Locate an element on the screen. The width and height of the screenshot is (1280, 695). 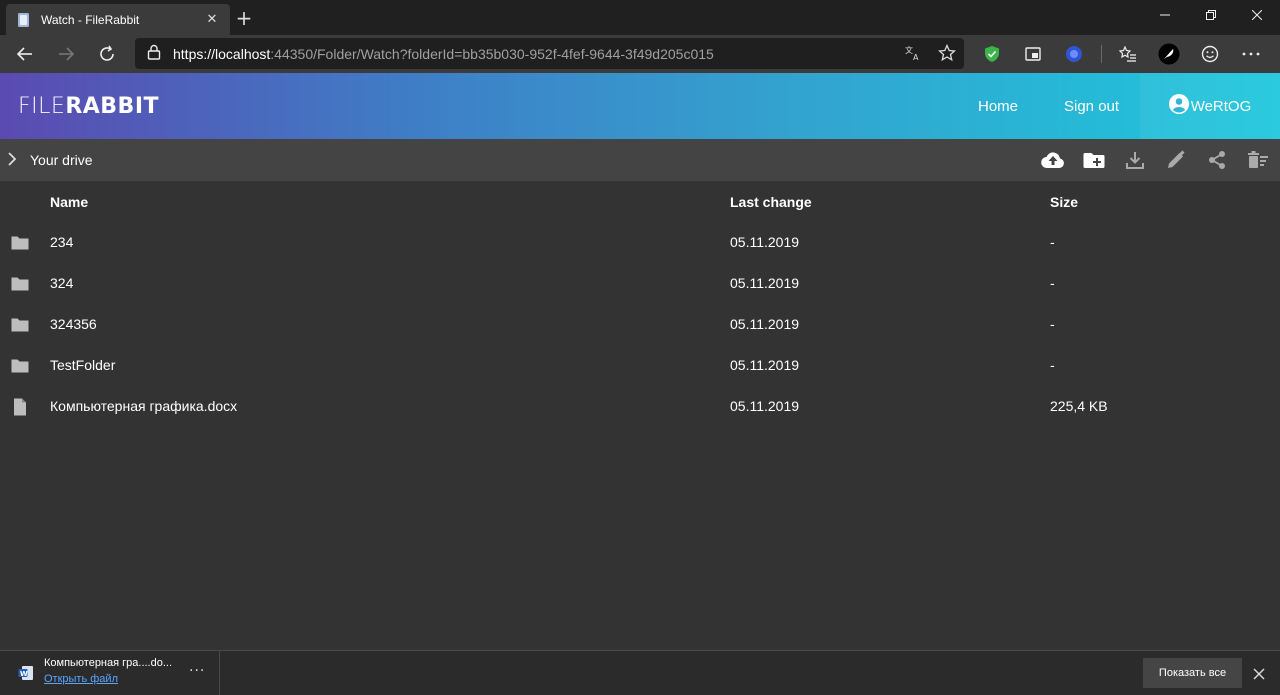
close-download-bar-icon is located at coordinates (1259, 674).